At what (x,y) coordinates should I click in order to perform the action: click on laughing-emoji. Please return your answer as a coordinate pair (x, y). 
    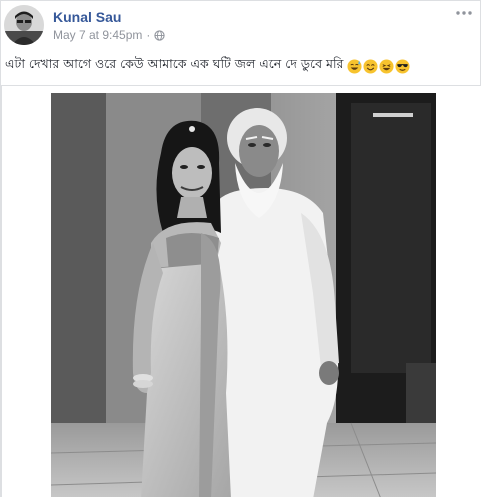
    Looking at the image, I should click on (386, 66).